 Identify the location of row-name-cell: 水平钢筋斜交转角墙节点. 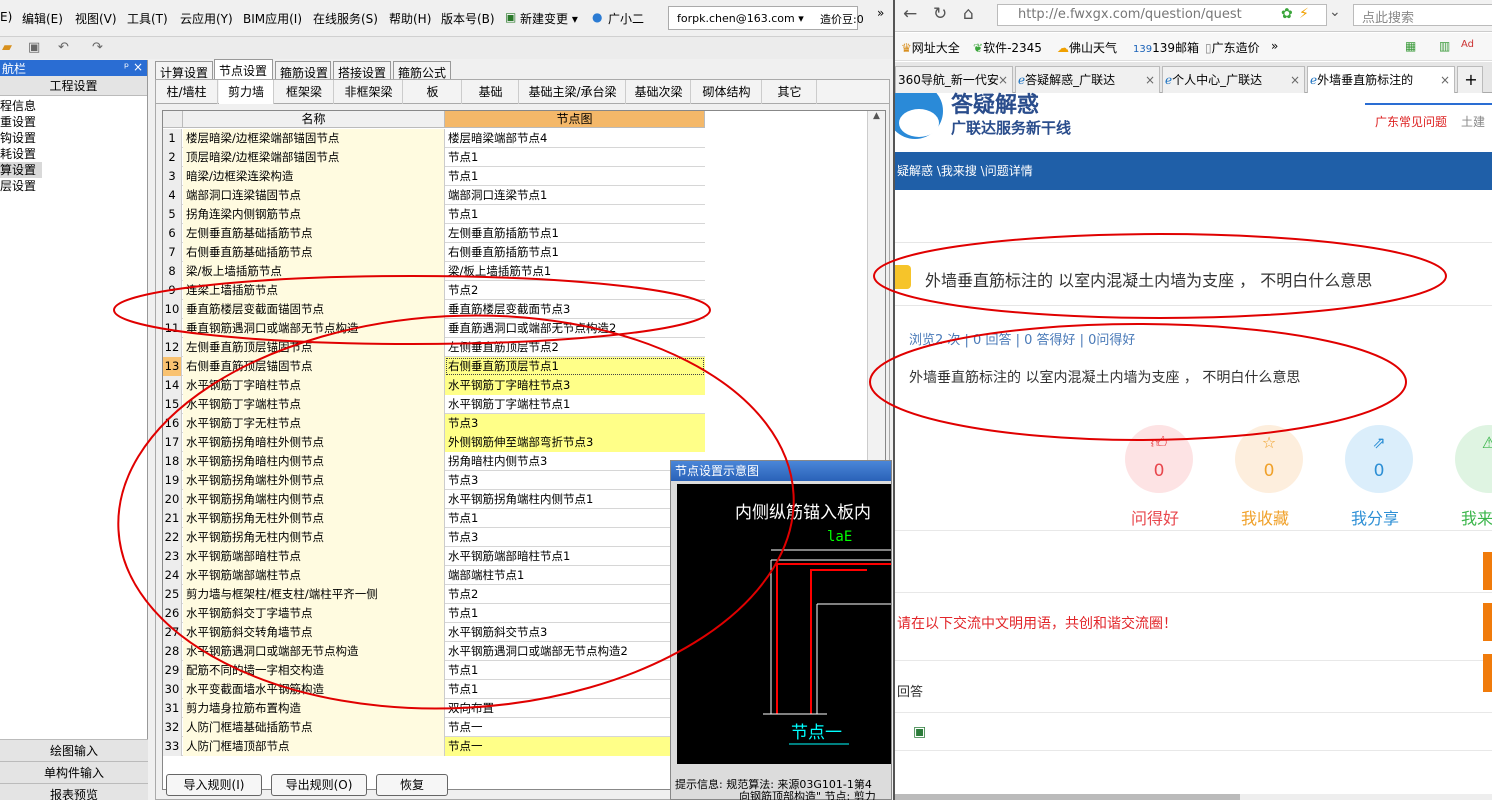
(314, 632).